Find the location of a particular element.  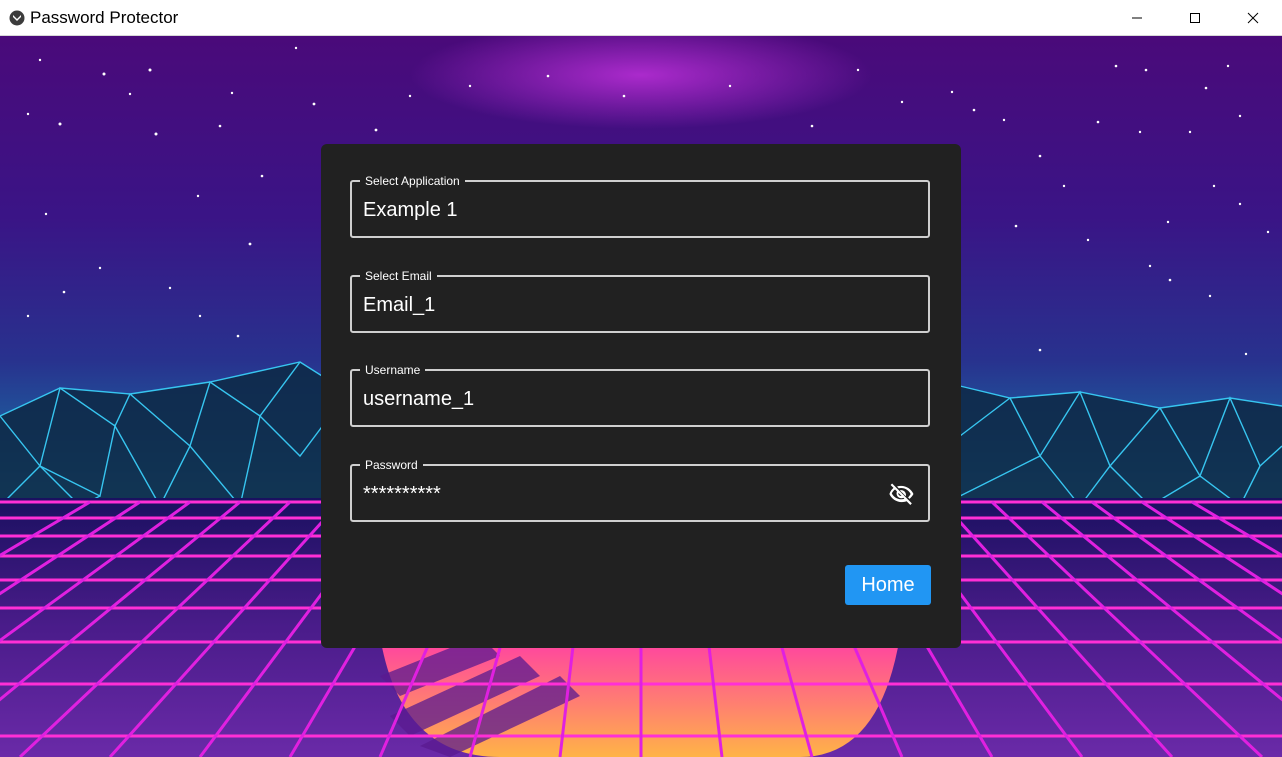

email-select: Select Email Email_1 is located at coordinates (640, 300).